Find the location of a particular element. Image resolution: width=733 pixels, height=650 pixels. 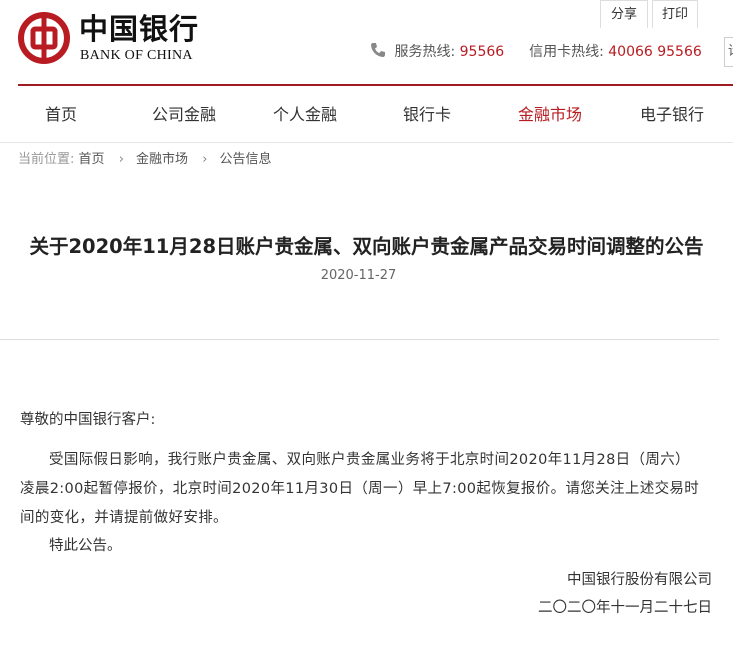

signature-organization: 中国银行股份有限公司 is located at coordinates (639, 580).